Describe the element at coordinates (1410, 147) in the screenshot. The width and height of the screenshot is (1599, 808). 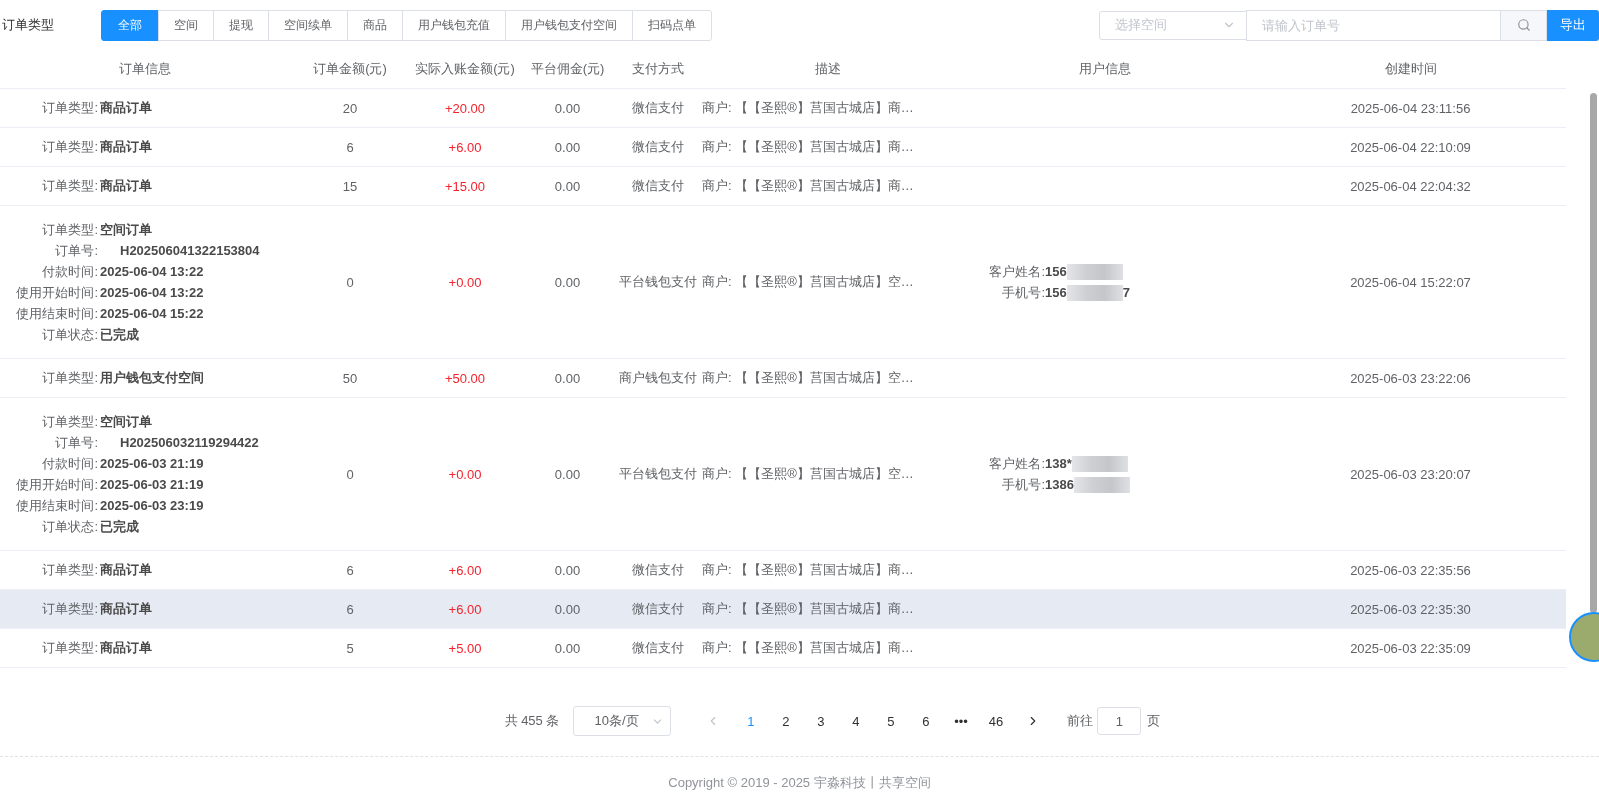
I see `table-cell-text: 2025-06-04 22:10:09` at that location.